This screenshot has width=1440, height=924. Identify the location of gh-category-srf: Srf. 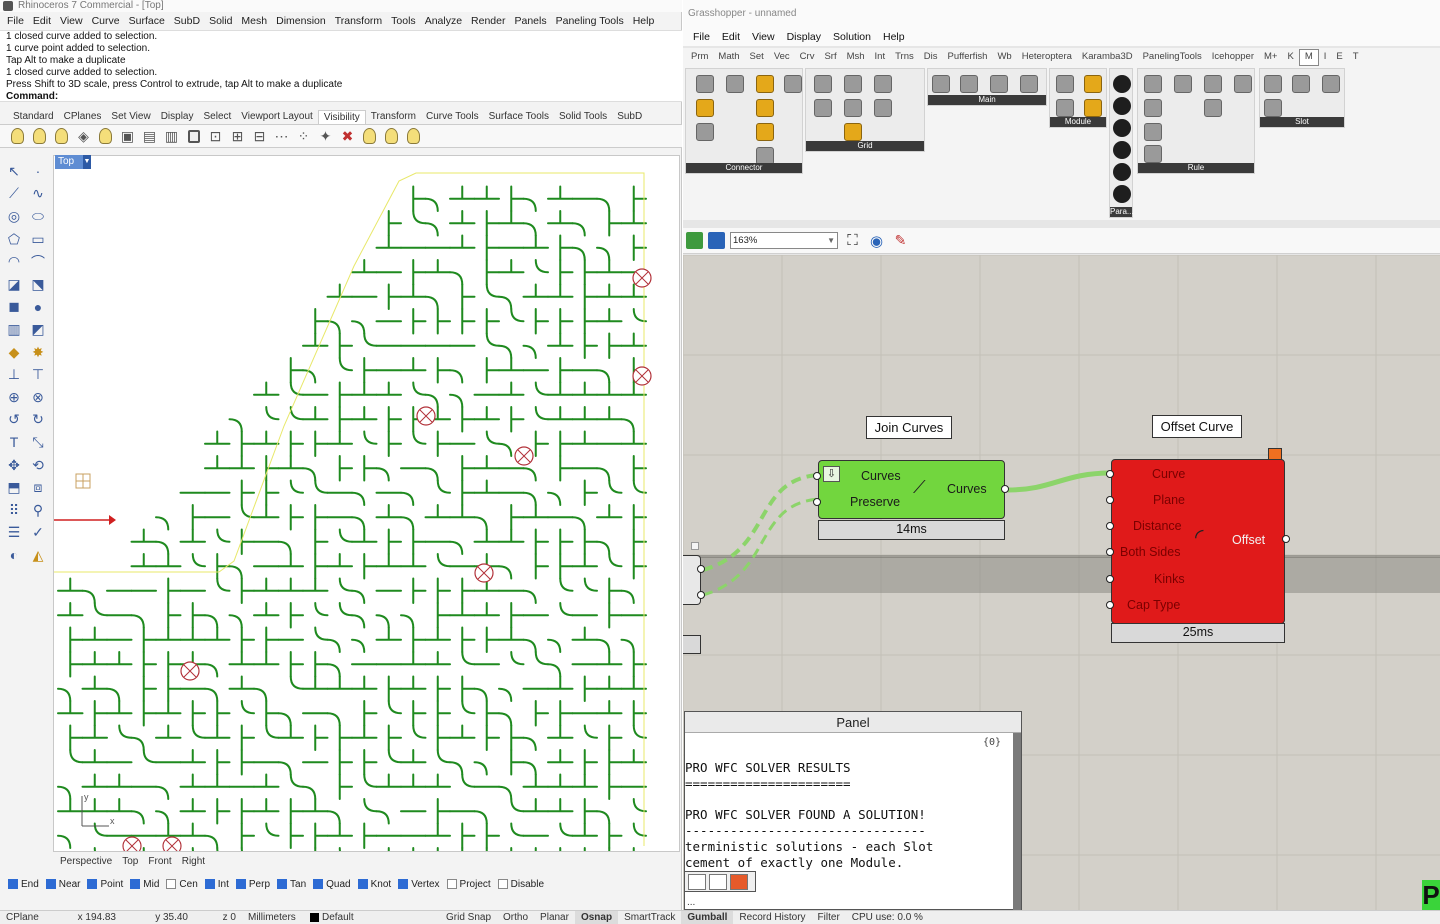
(830, 57).